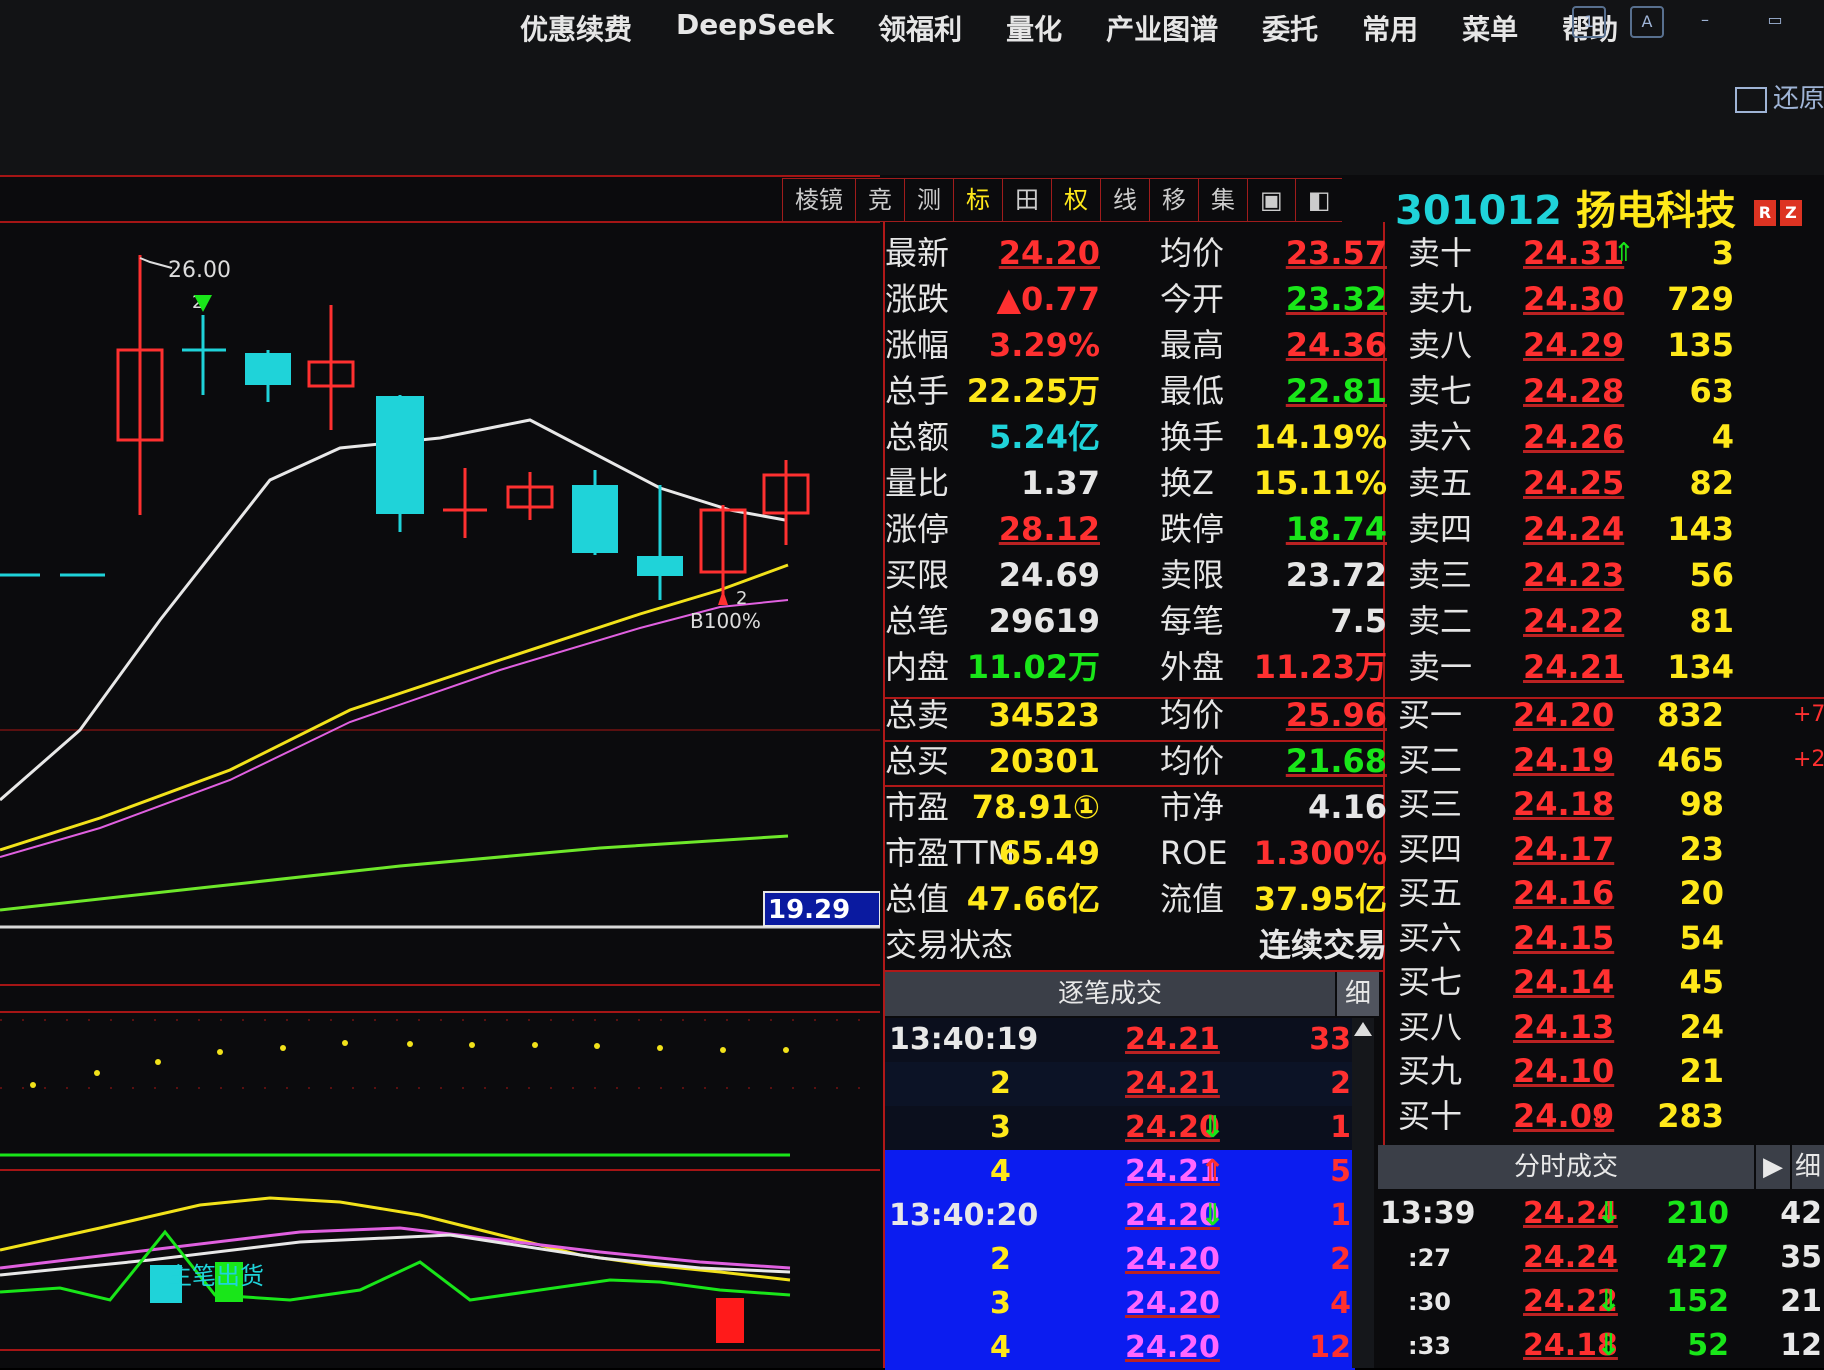 The image size is (1824, 1370). Describe the element at coordinates (1124, 200) in the screenshot. I see `toolbar-button: 线` at that location.